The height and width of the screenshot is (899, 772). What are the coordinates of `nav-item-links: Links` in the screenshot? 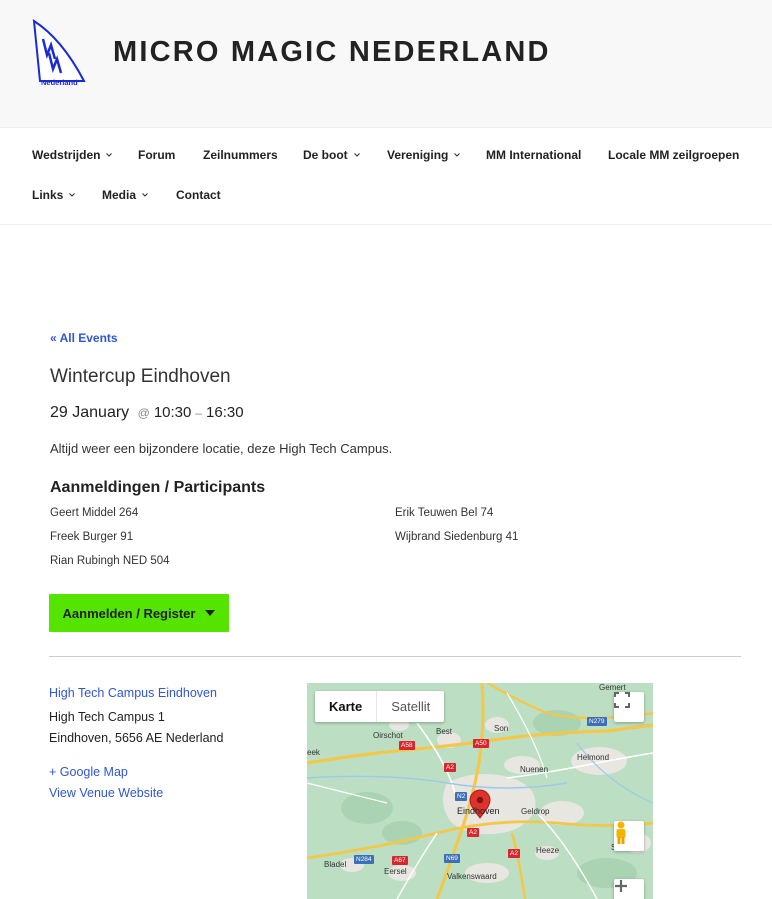 It's located at (54, 195).